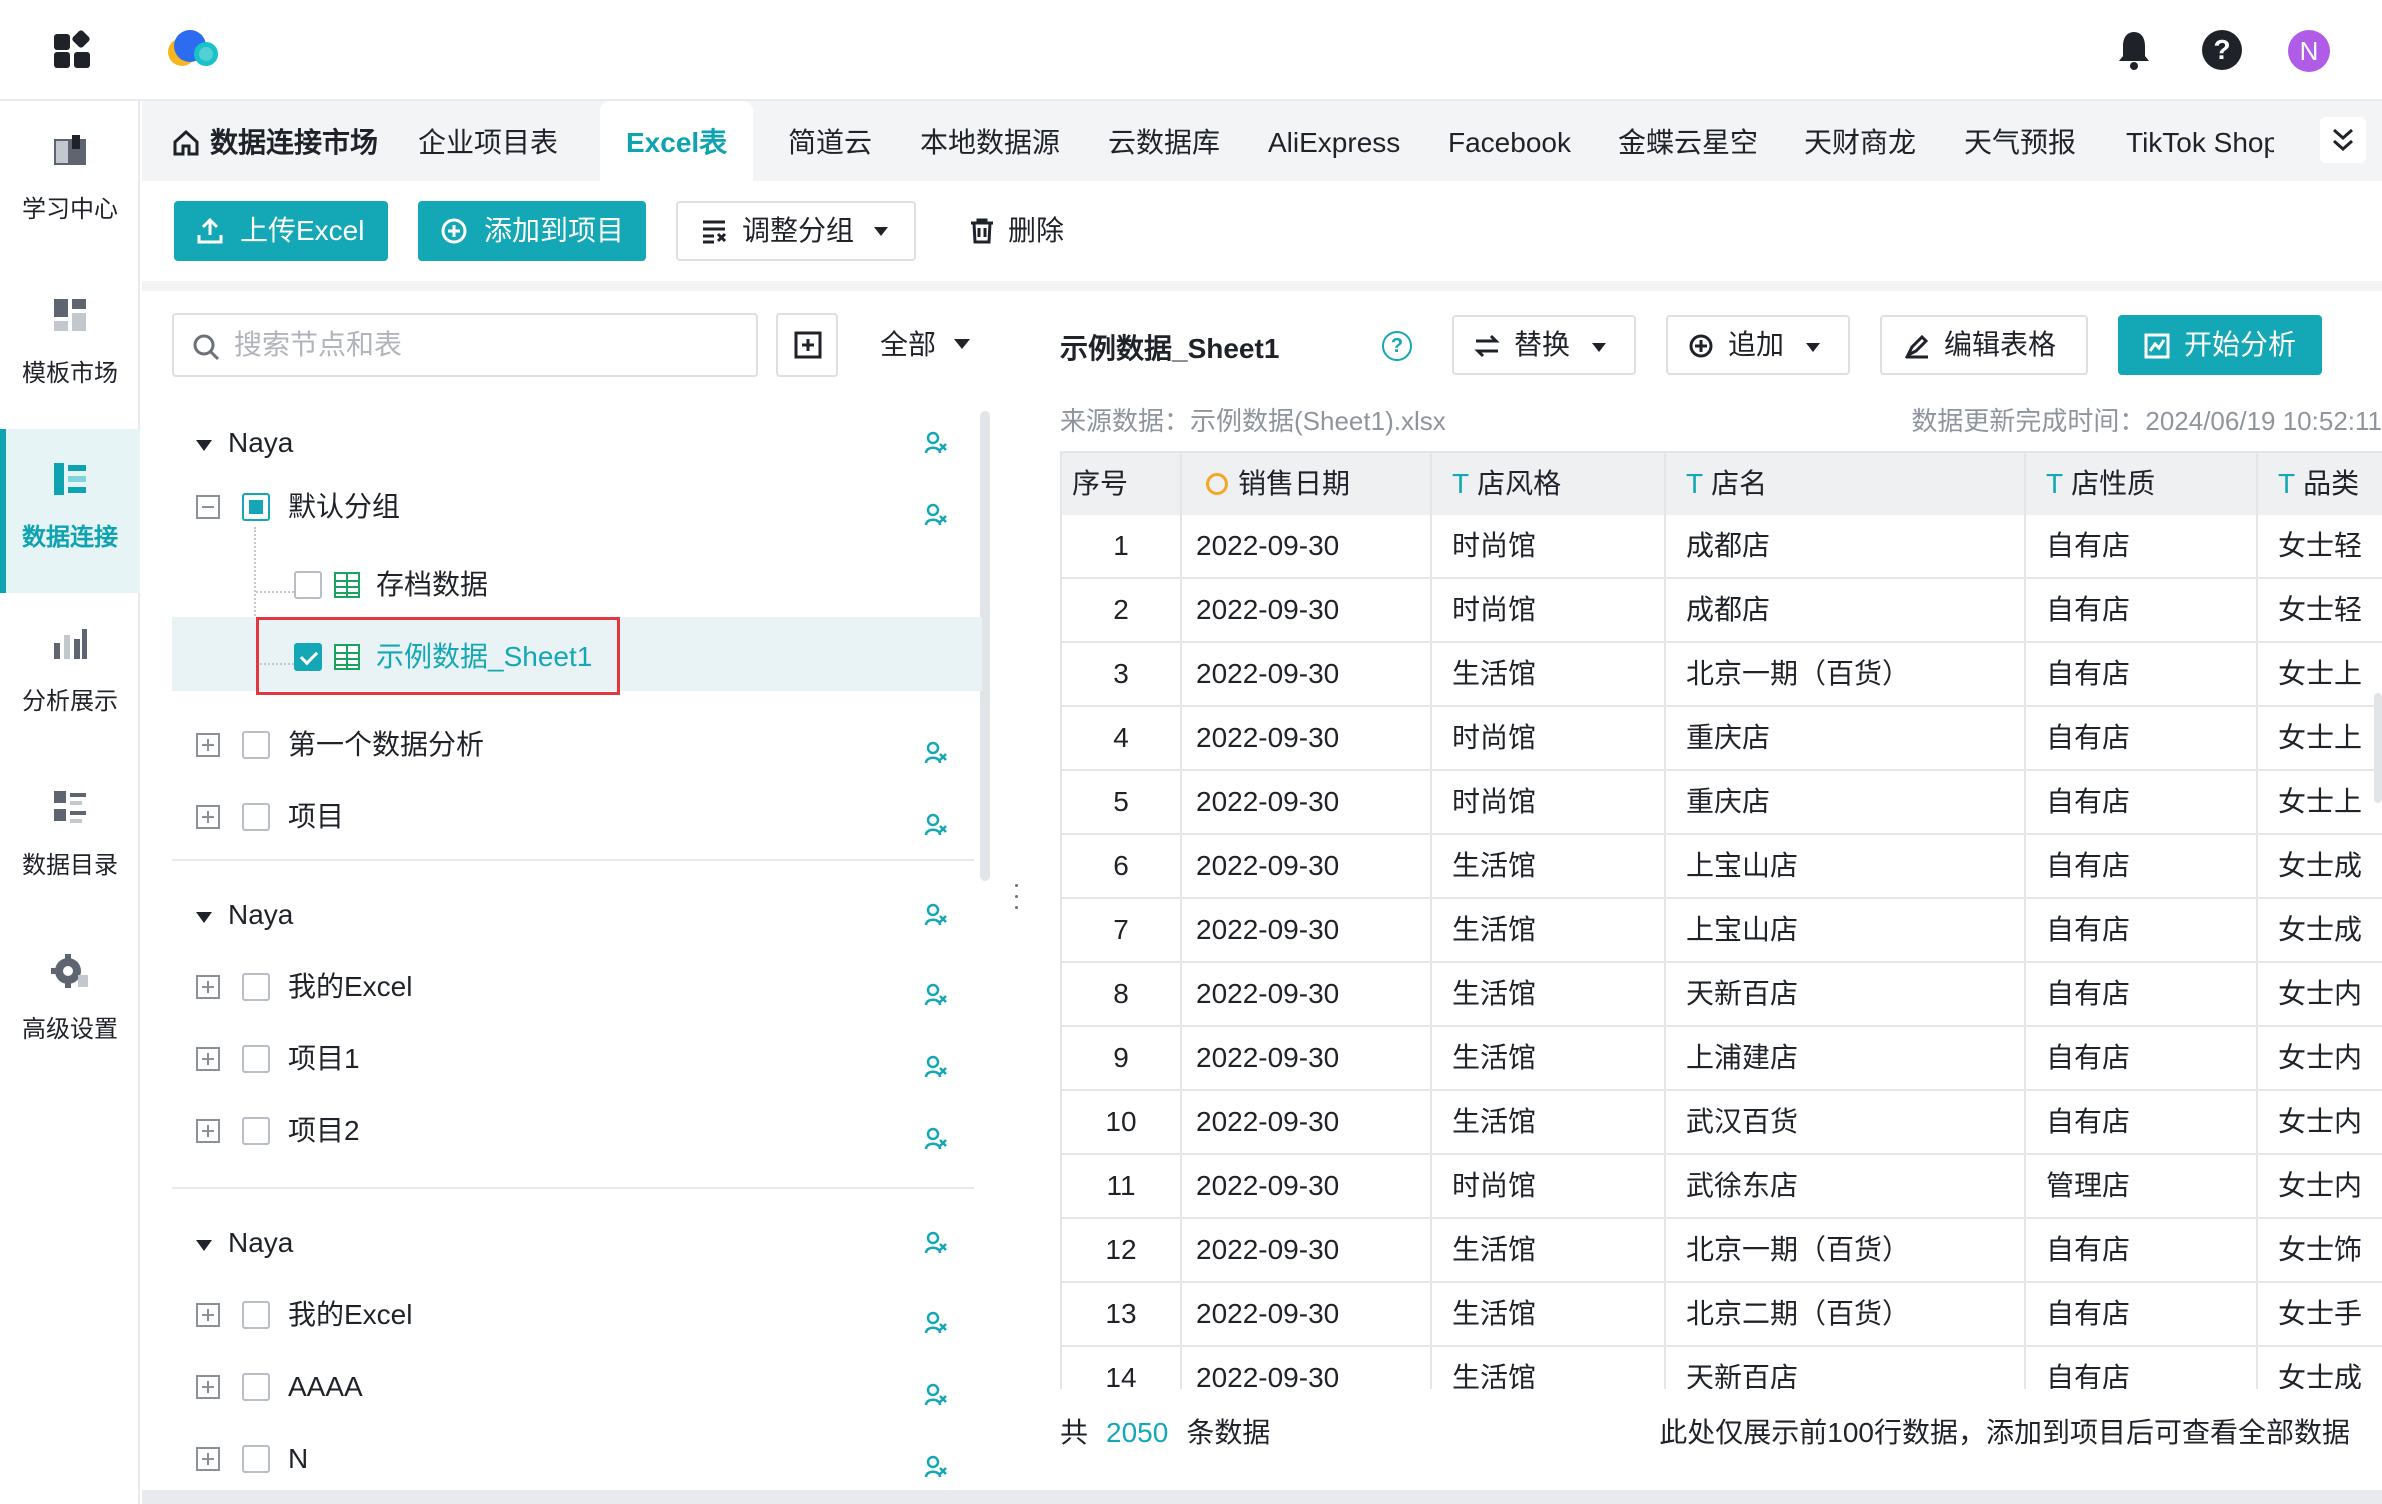  Describe the element at coordinates (432, 585) in the screenshot. I see `tree-node-label: 存档数据` at that location.